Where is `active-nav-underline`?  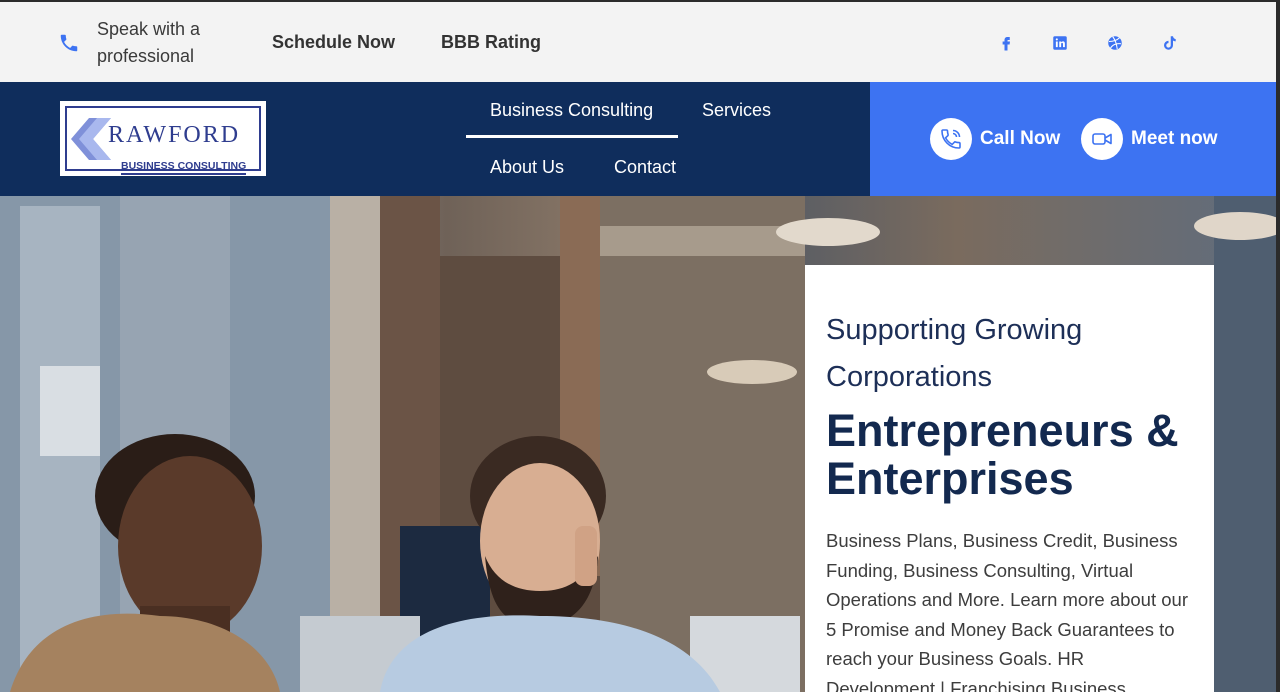 active-nav-underline is located at coordinates (572, 136).